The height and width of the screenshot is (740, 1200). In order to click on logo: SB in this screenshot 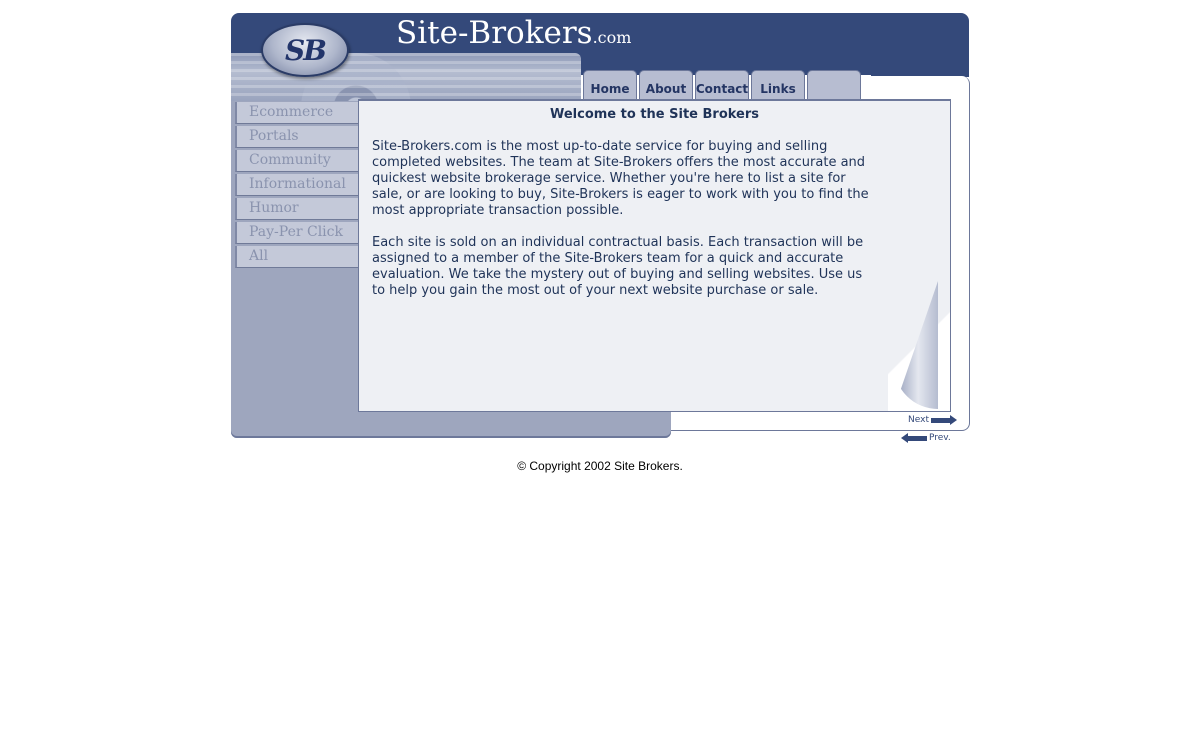, I will do `click(305, 50)`.